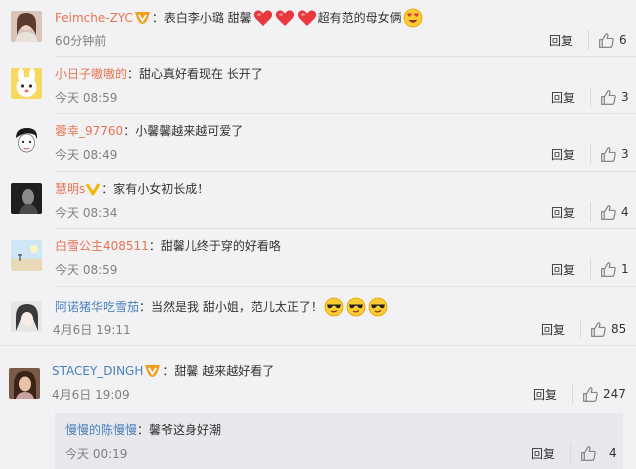 Image resolution: width=636 pixels, height=469 pixels. What do you see at coordinates (89, 131) in the screenshot?
I see `username: 蓉幸_97760` at bounding box center [89, 131].